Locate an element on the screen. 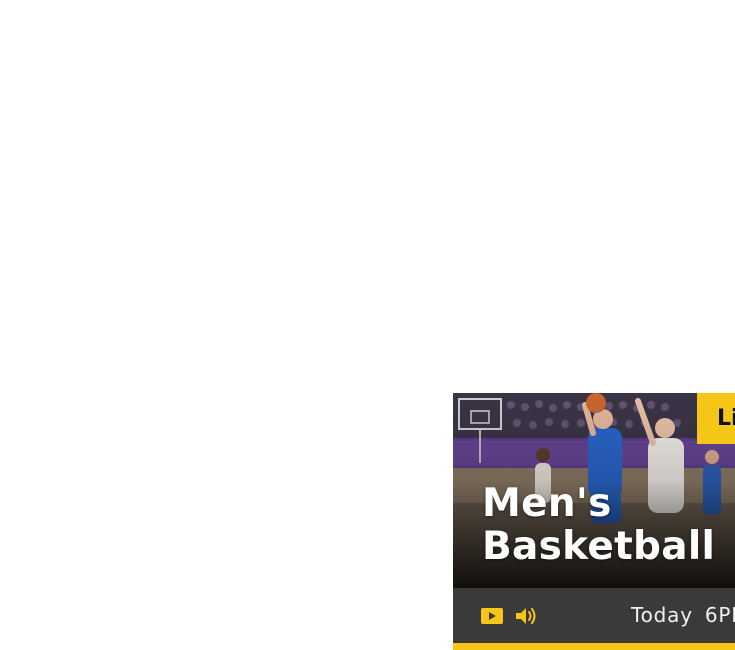 Image resolution: width=735 pixels, height=650 pixels. event-datetime: Today 6PM is located at coordinates (683, 615).